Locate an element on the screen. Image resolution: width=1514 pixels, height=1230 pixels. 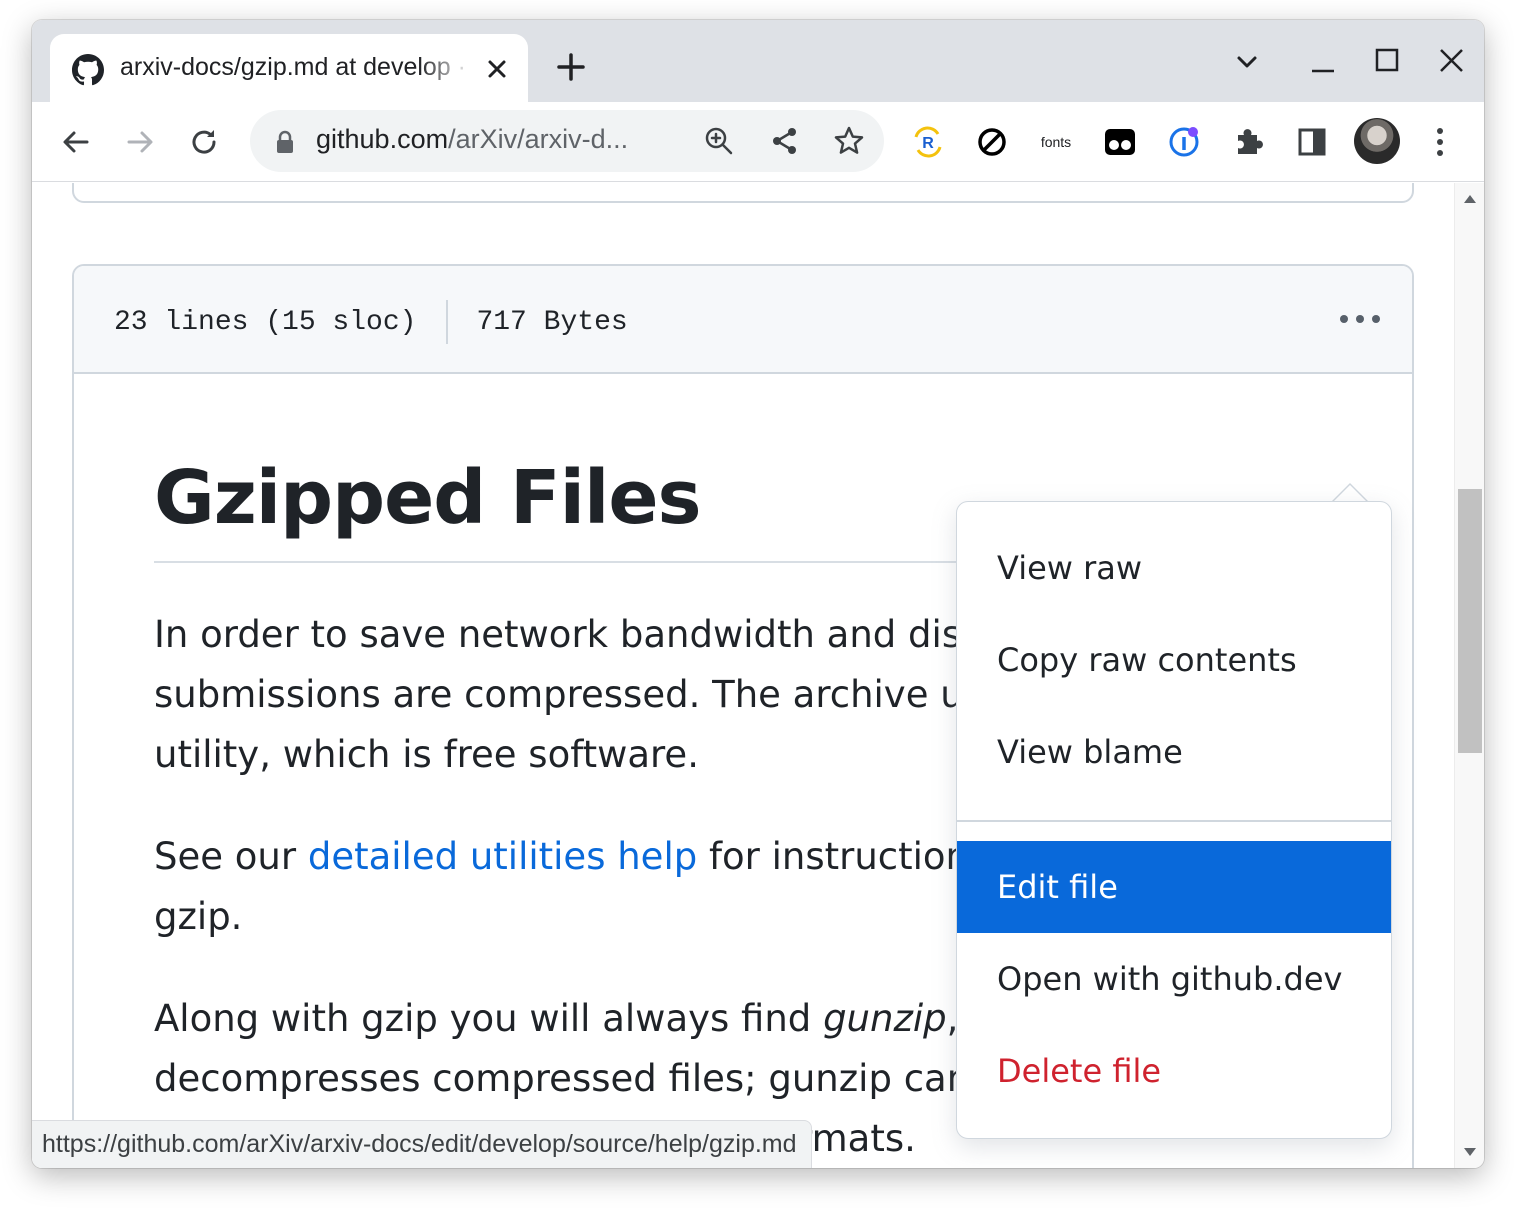
glasses-icon is located at coordinates (1120, 142).